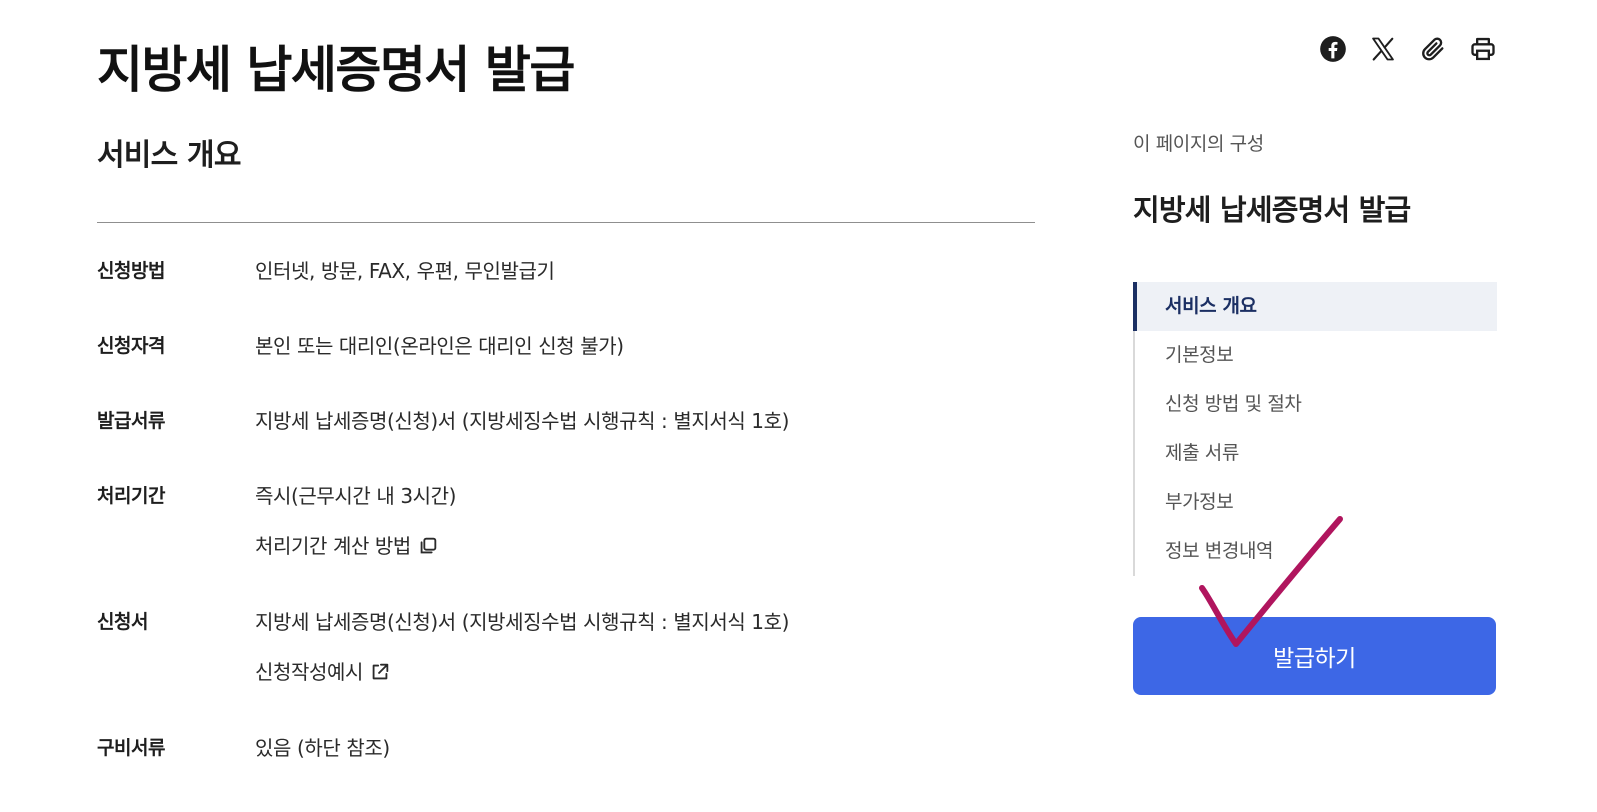 This screenshot has height=812, width=1597. I want to click on share-toolbar, so click(1408, 49).